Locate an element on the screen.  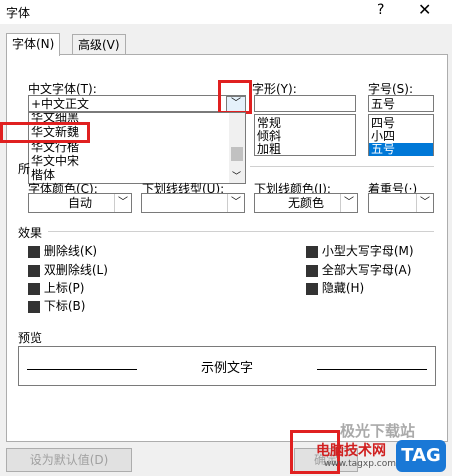
preview-box: 示例文字 is located at coordinates (227, 366).